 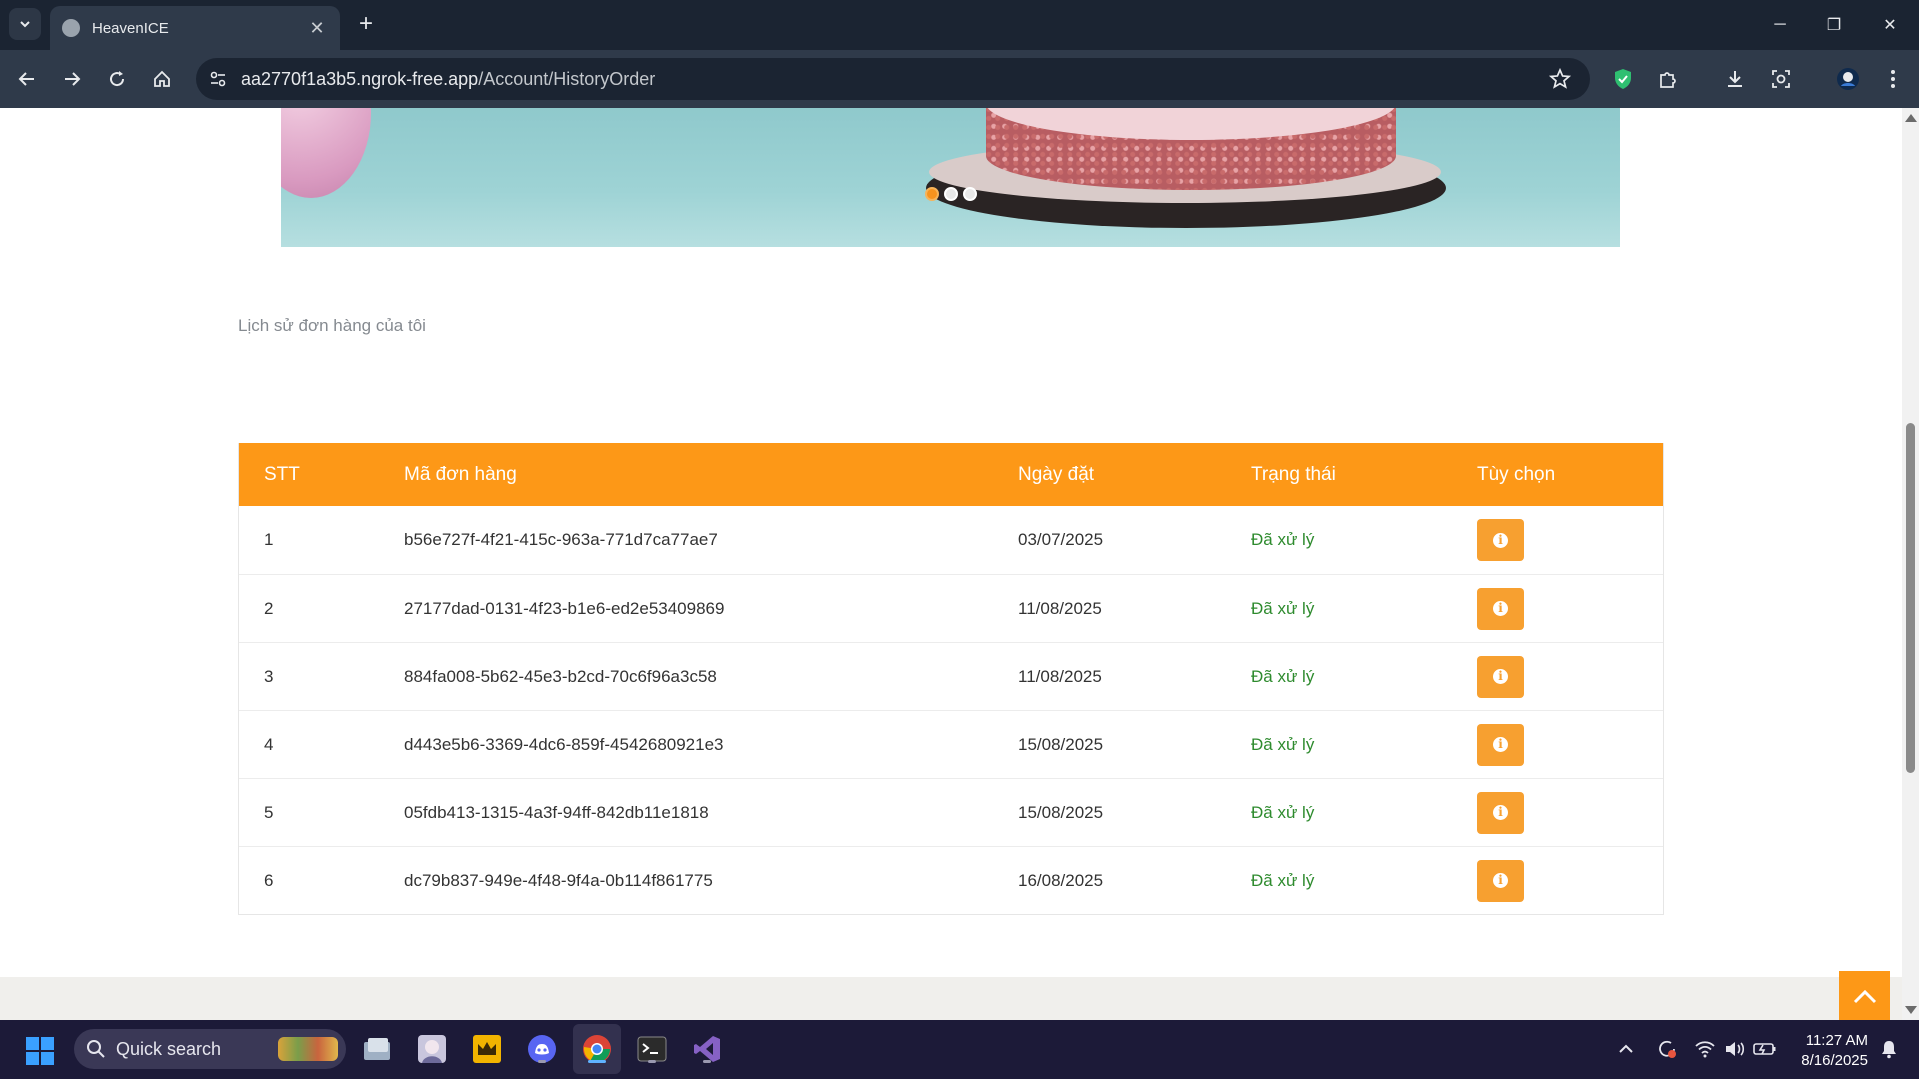 I want to click on minimize-button: ─, so click(x=1780, y=25).